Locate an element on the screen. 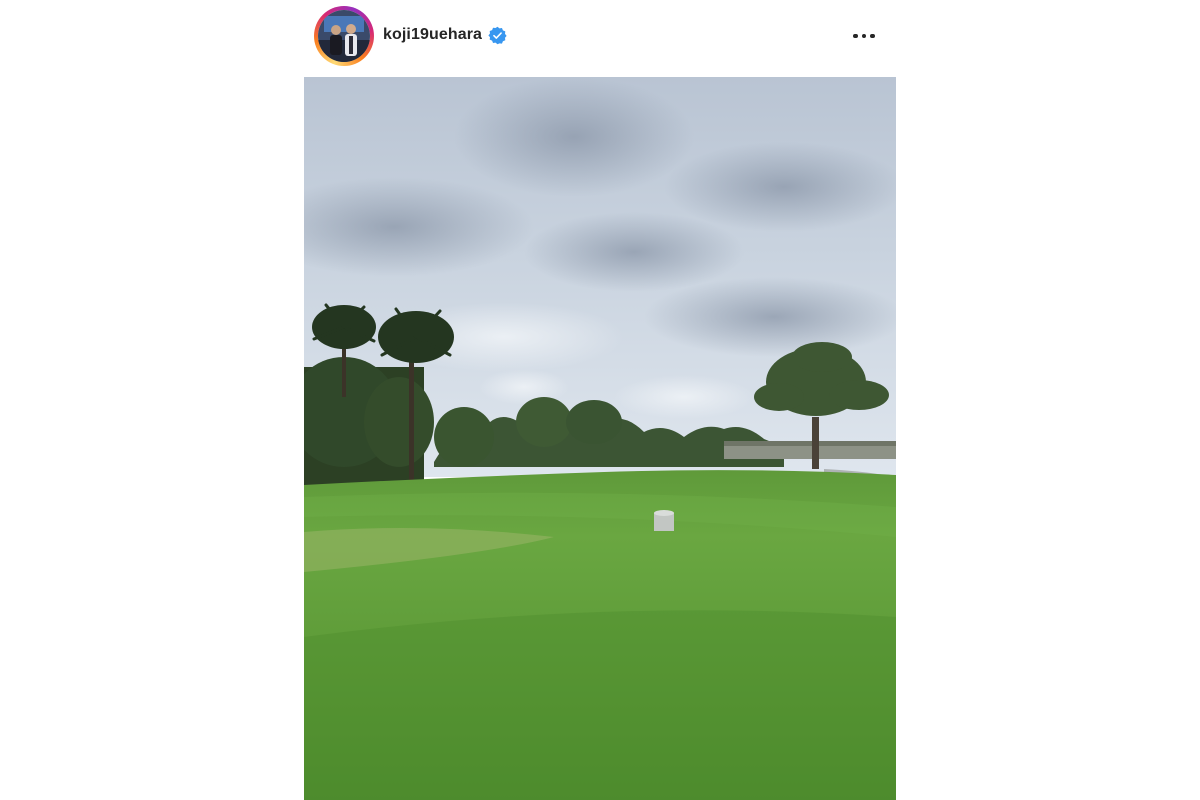  avatar-image is located at coordinates (344, 36).